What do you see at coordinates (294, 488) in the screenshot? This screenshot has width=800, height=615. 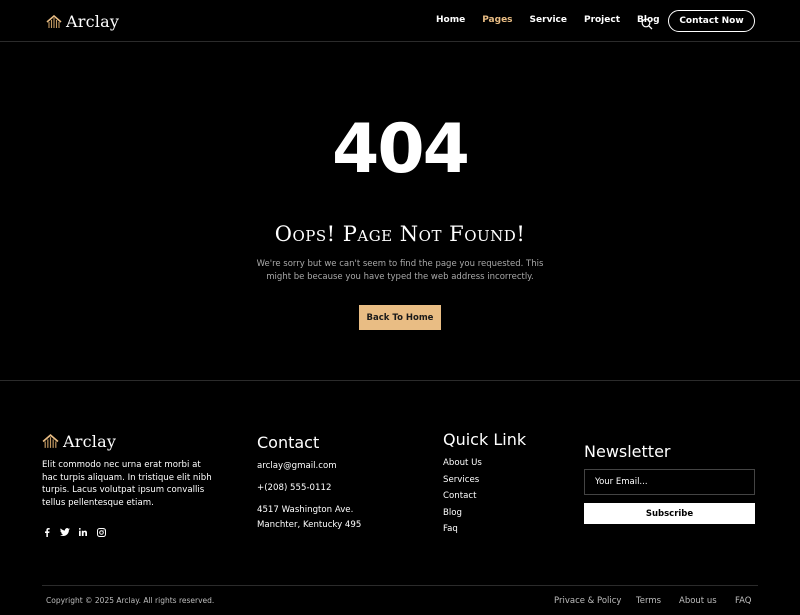 I see `contact-phone: +(208) 555-0112` at bounding box center [294, 488].